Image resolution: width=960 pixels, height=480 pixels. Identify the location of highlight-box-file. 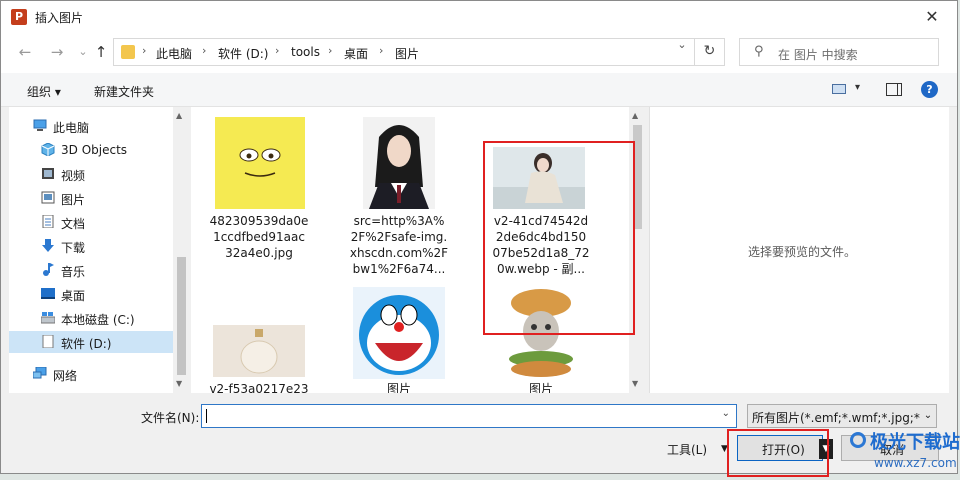
(559, 238).